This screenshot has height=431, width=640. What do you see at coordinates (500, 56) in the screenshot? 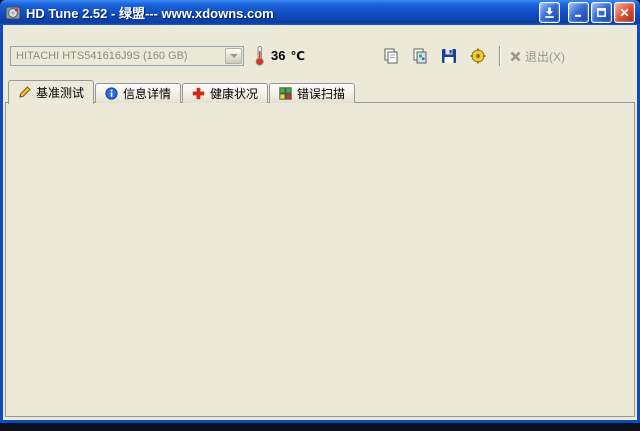
I see `toolbar-separator` at bounding box center [500, 56].